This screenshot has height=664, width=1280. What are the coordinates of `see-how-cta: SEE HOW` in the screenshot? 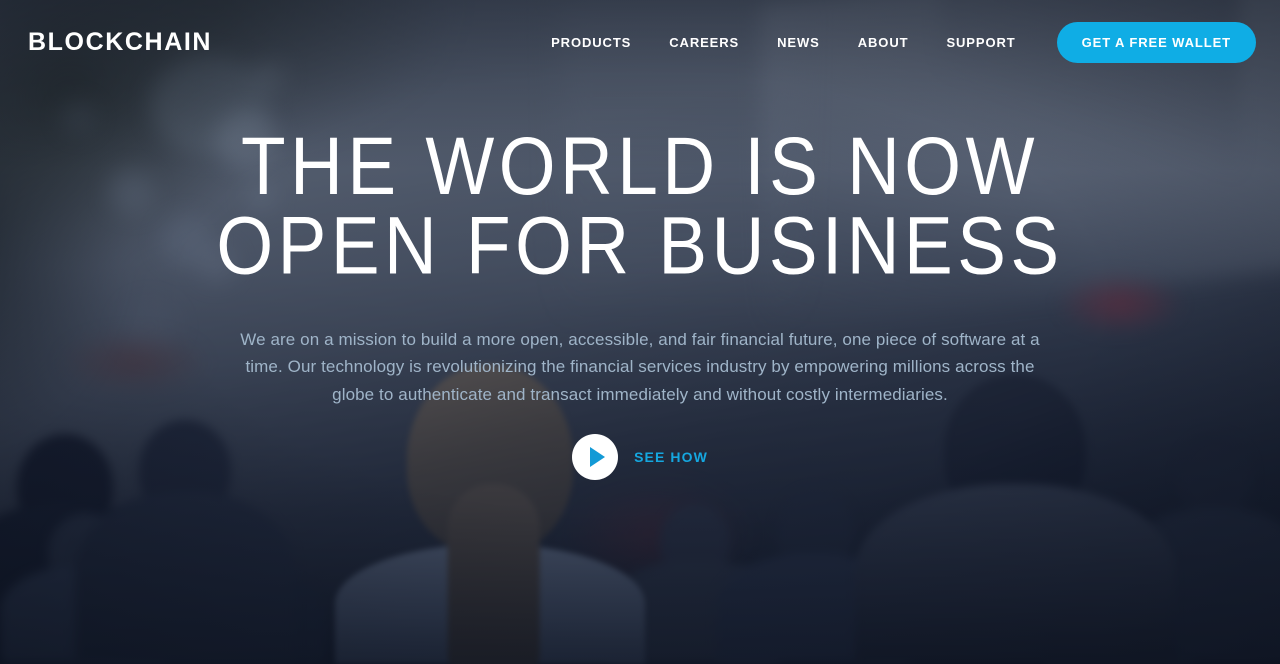 It's located at (640, 457).